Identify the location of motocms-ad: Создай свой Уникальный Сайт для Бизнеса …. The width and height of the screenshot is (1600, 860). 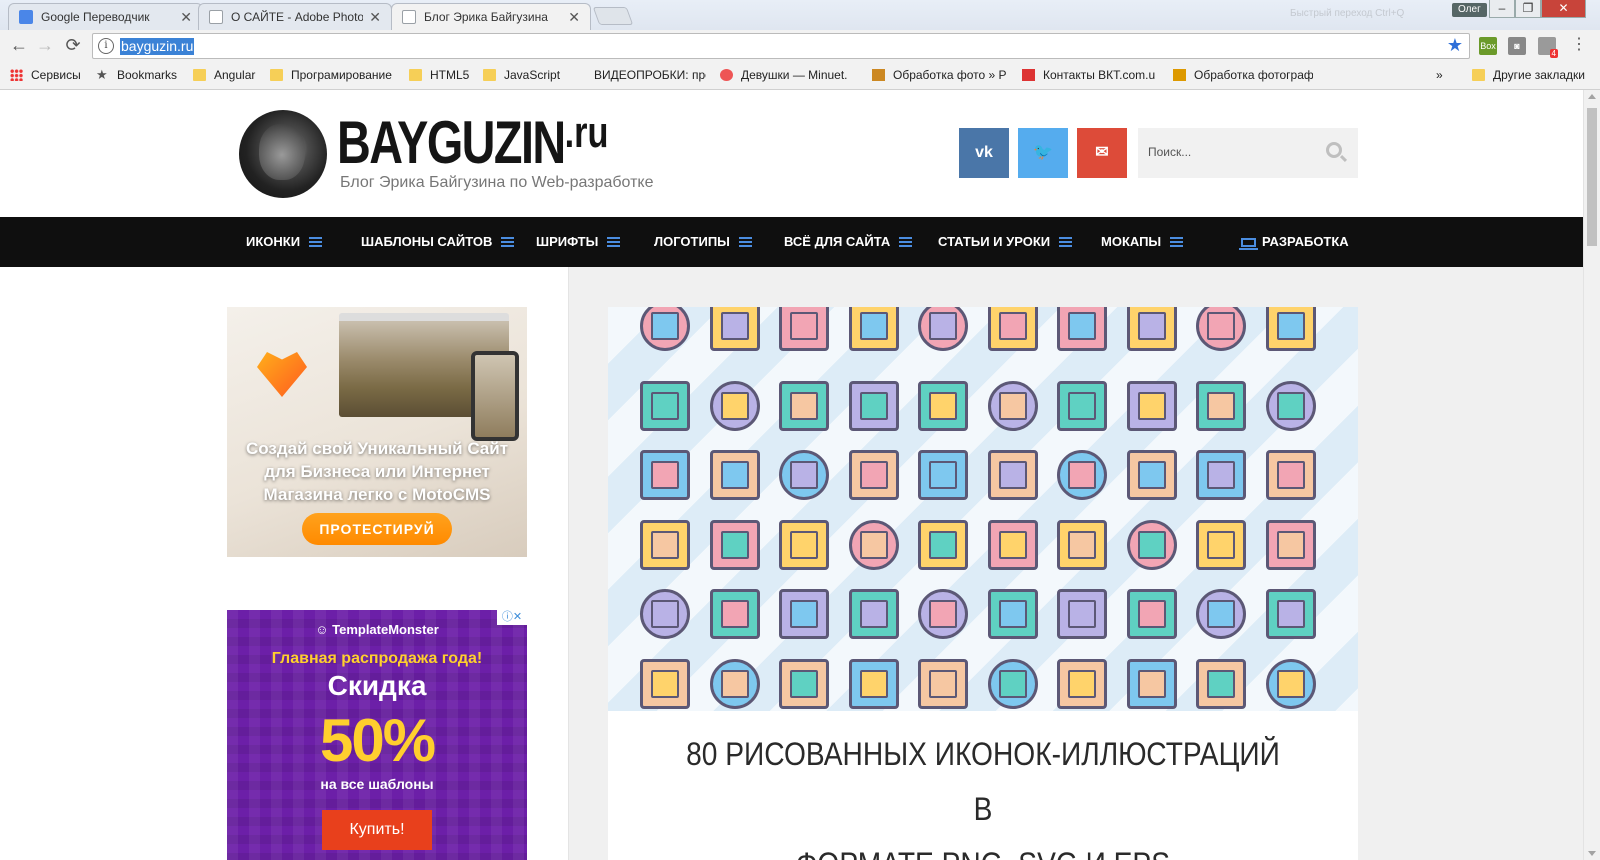
(377, 432).